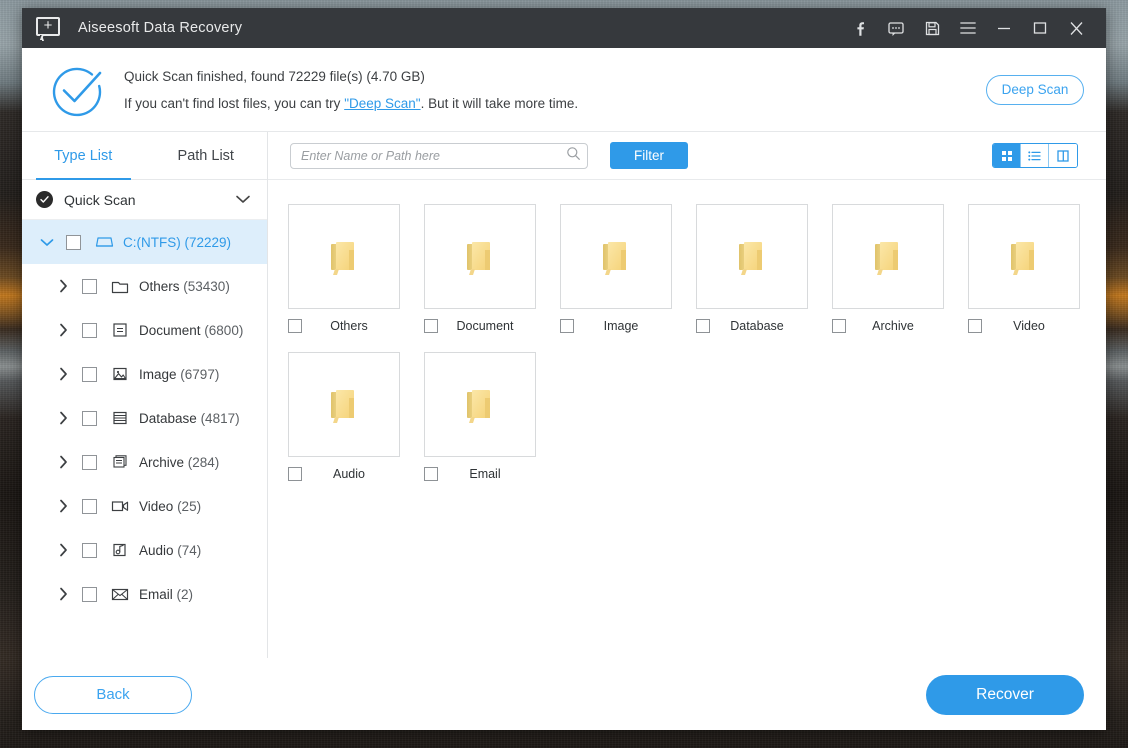 The height and width of the screenshot is (748, 1128). What do you see at coordinates (89, 374) in the screenshot?
I see `checkbox-image` at bounding box center [89, 374].